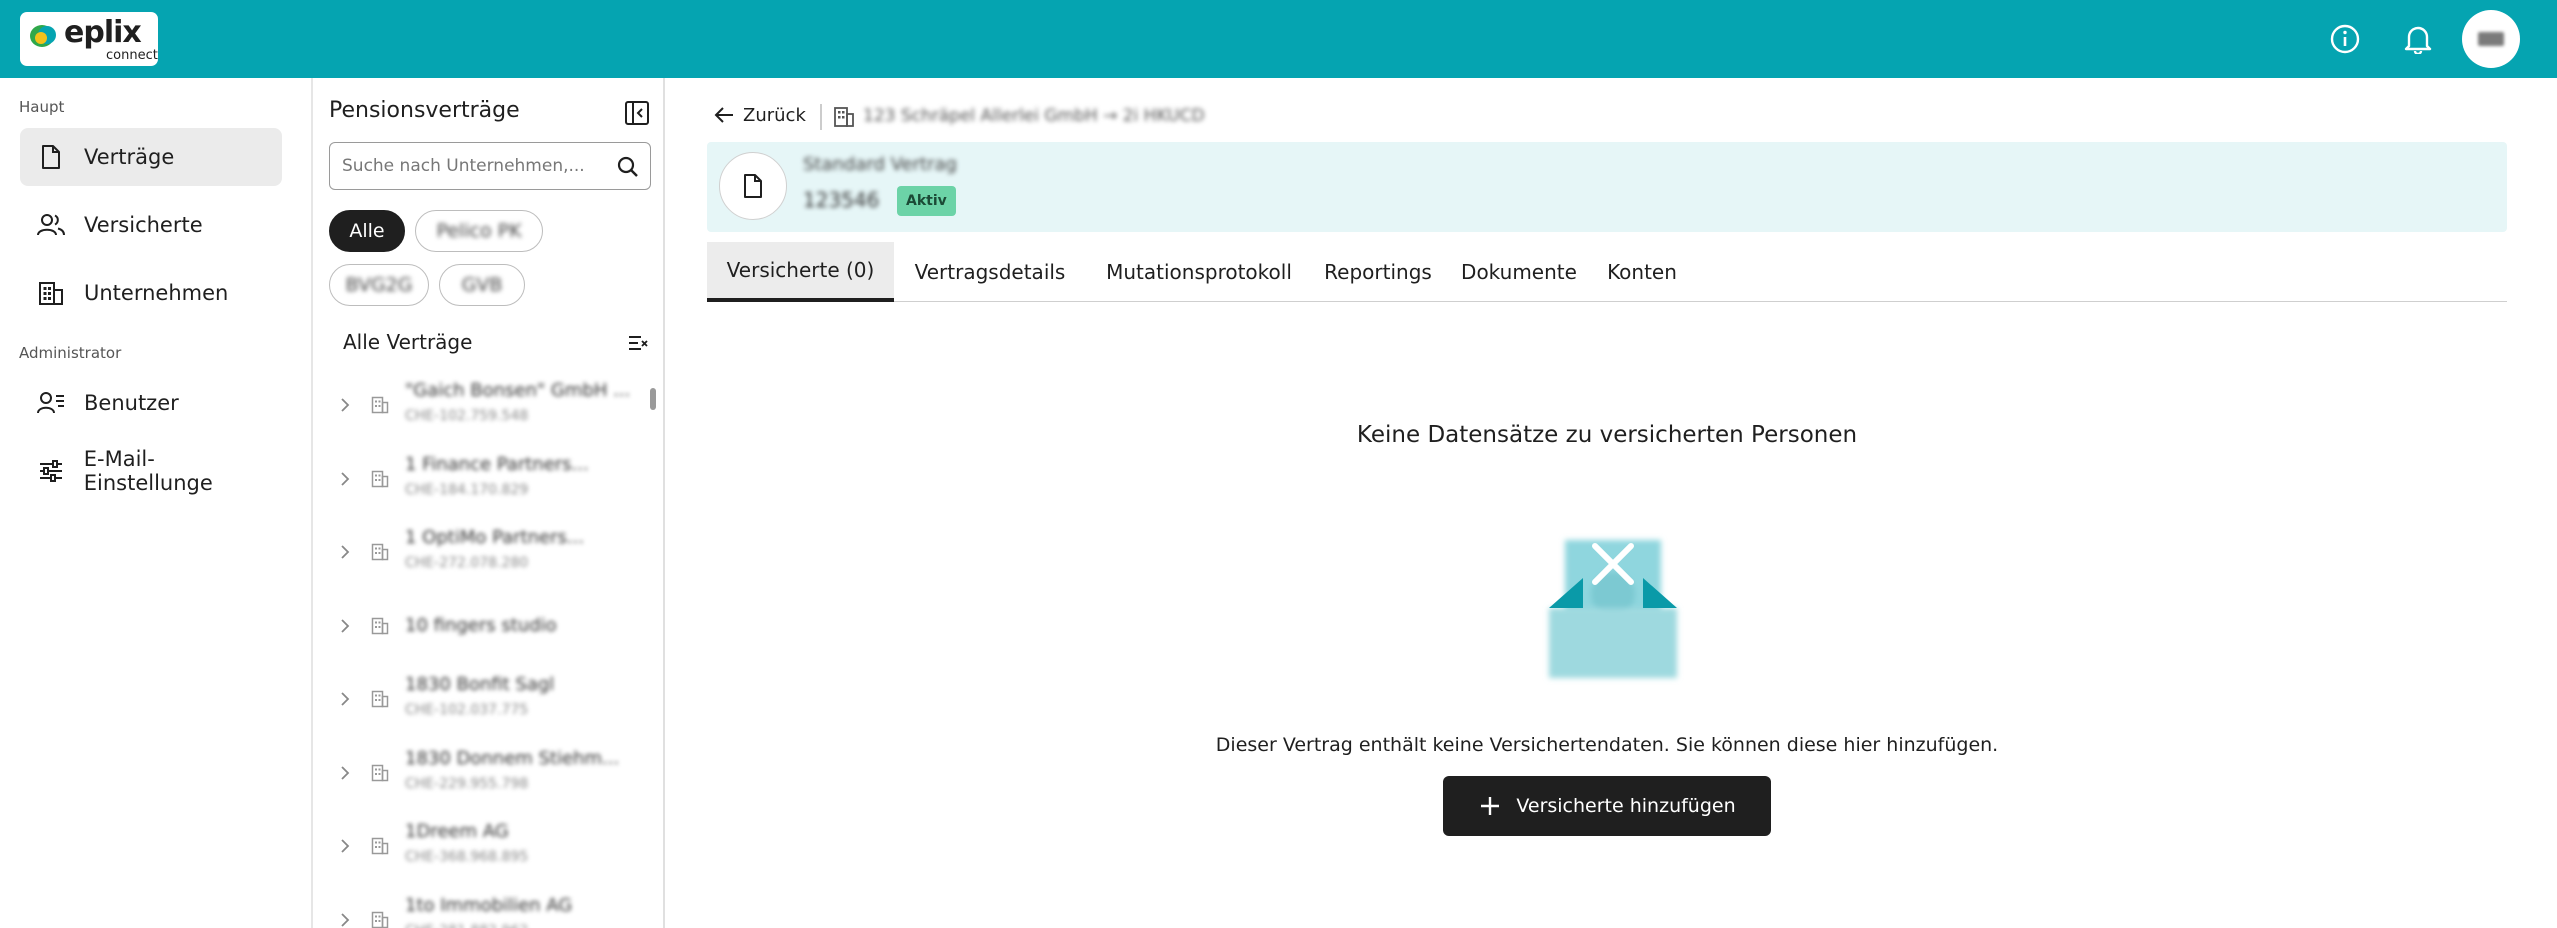  I want to click on list-item: 1 Finance Partners... CHE-184.170.829, so click(480, 479).